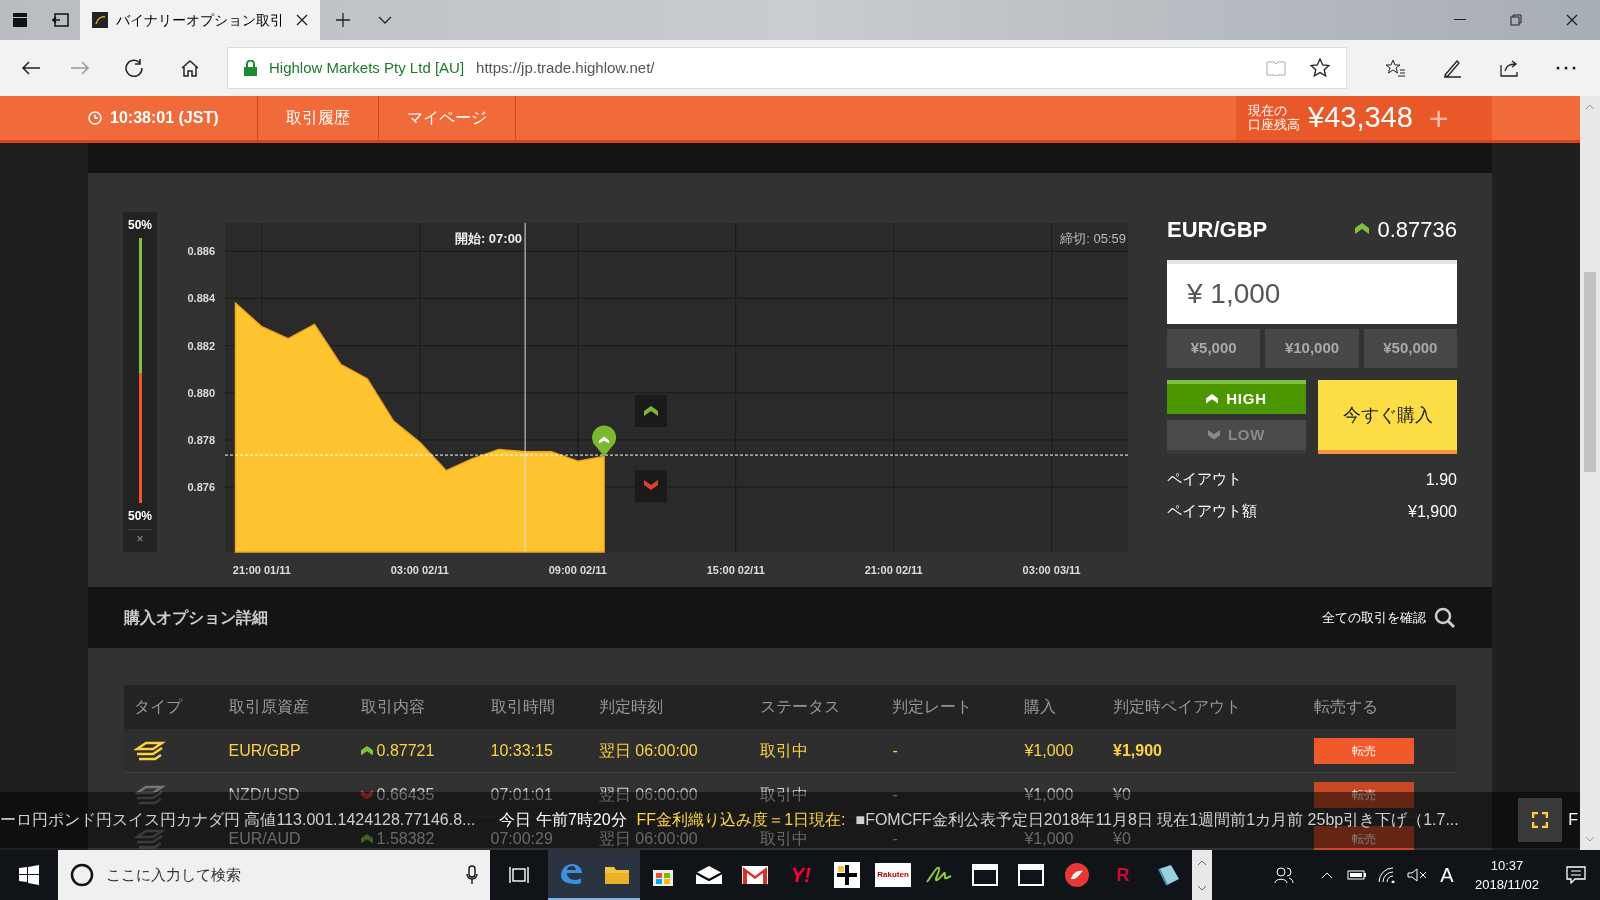 The width and height of the screenshot is (1600, 900). Describe the element at coordinates (1320, 68) in the screenshot. I see `favorite-star-icon` at that location.